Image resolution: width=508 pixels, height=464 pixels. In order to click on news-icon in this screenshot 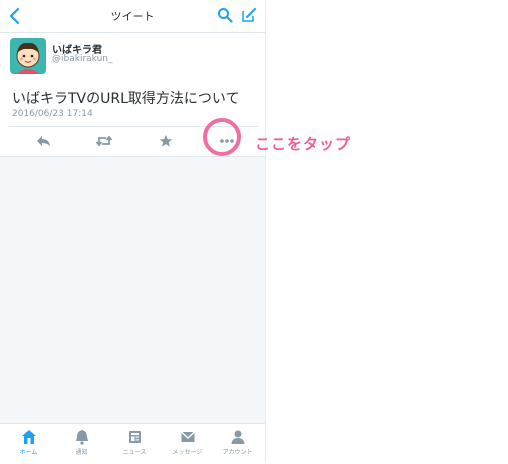, I will do `click(134, 437)`.